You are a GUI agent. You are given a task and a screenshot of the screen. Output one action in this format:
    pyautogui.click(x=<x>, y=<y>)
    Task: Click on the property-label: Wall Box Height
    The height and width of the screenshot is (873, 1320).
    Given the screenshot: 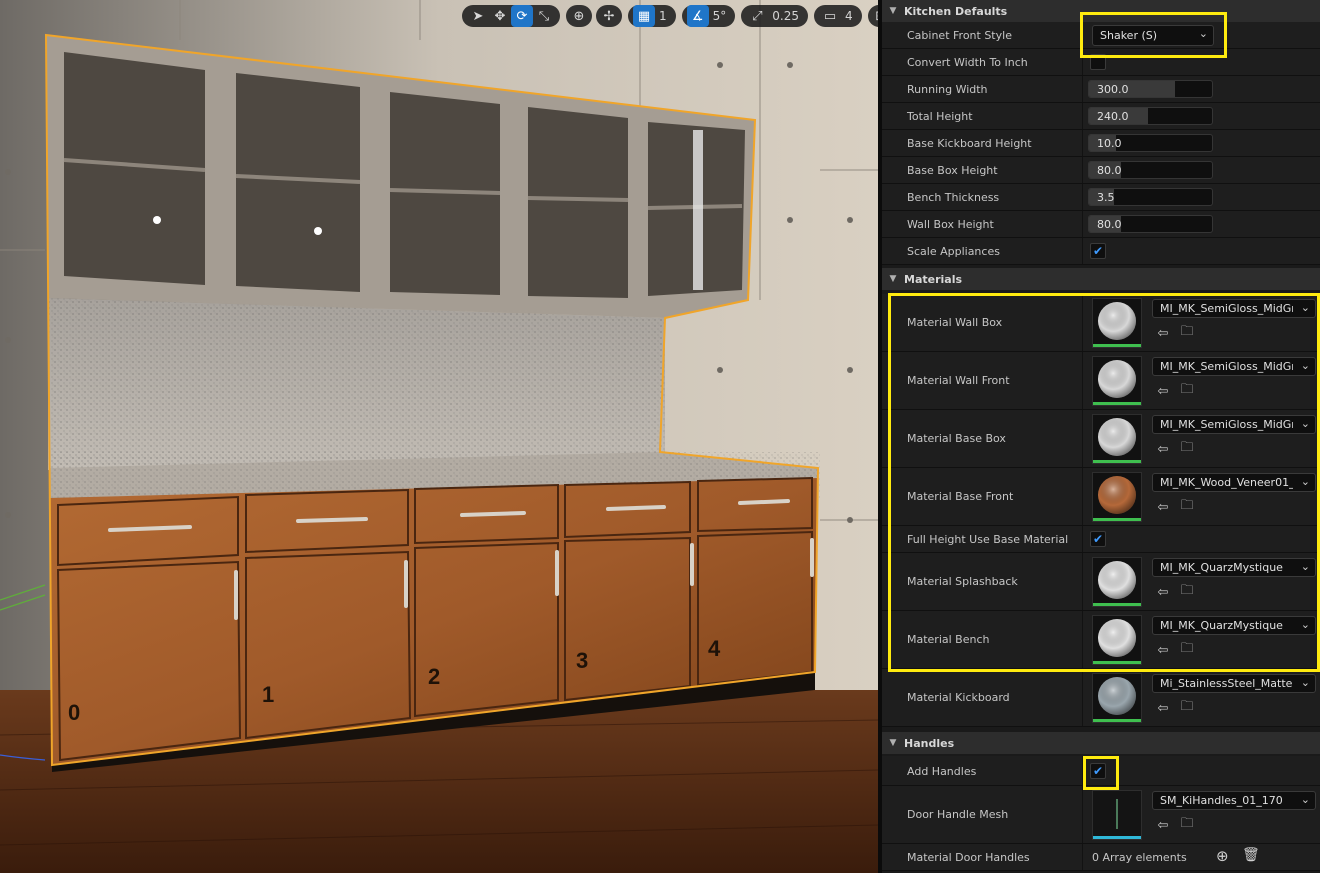 What is the action you would take?
    pyautogui.click(x=950, y=224)
    